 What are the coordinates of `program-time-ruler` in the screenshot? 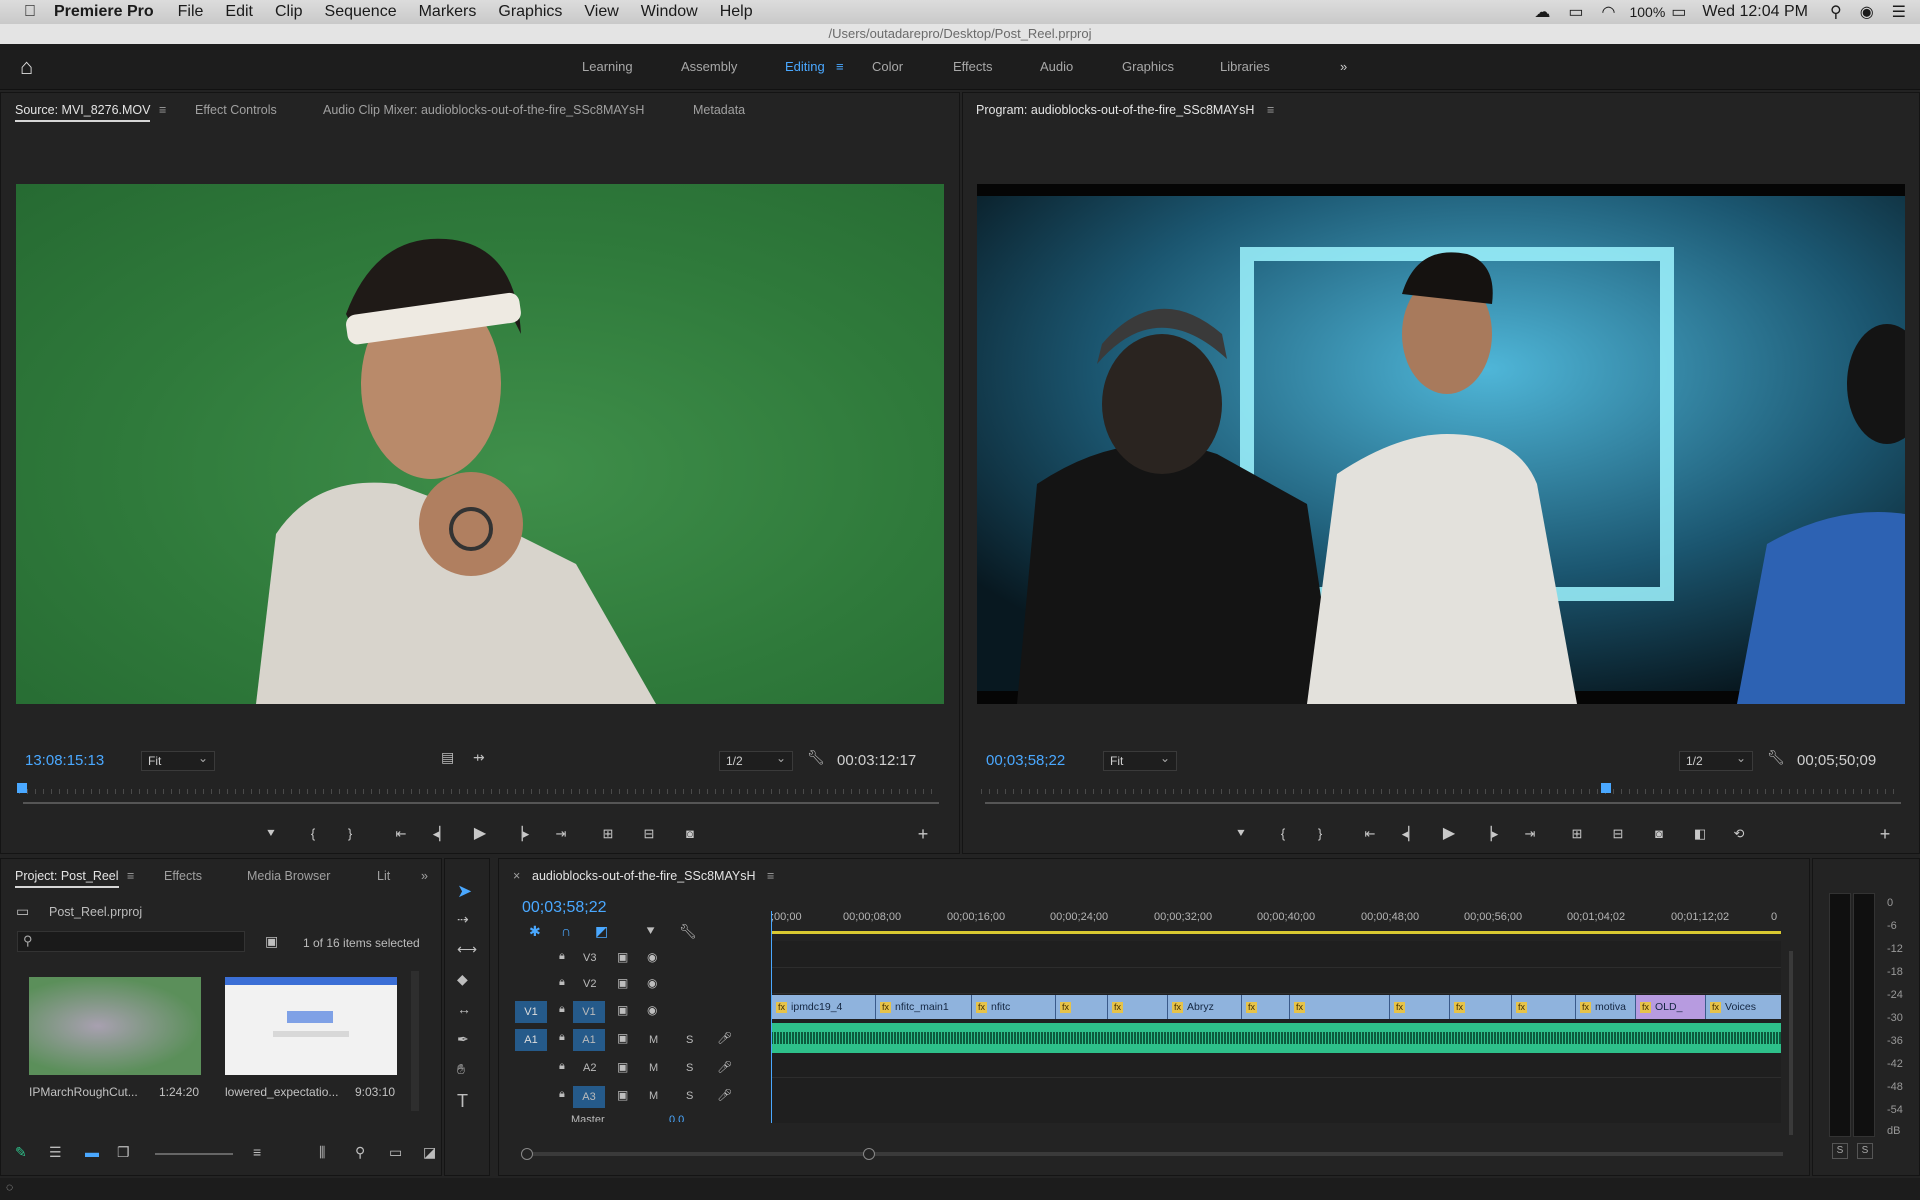 It's located at (1441, 790).